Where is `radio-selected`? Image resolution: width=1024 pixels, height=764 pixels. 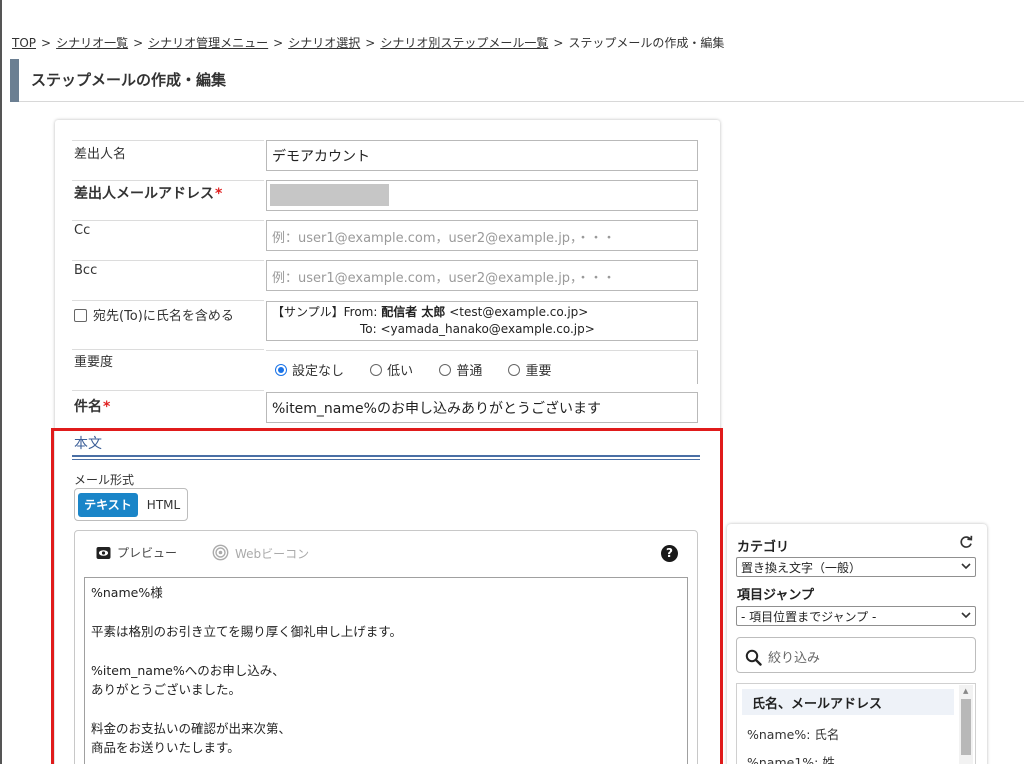 radio-selected is located at coordinates (281, 370).